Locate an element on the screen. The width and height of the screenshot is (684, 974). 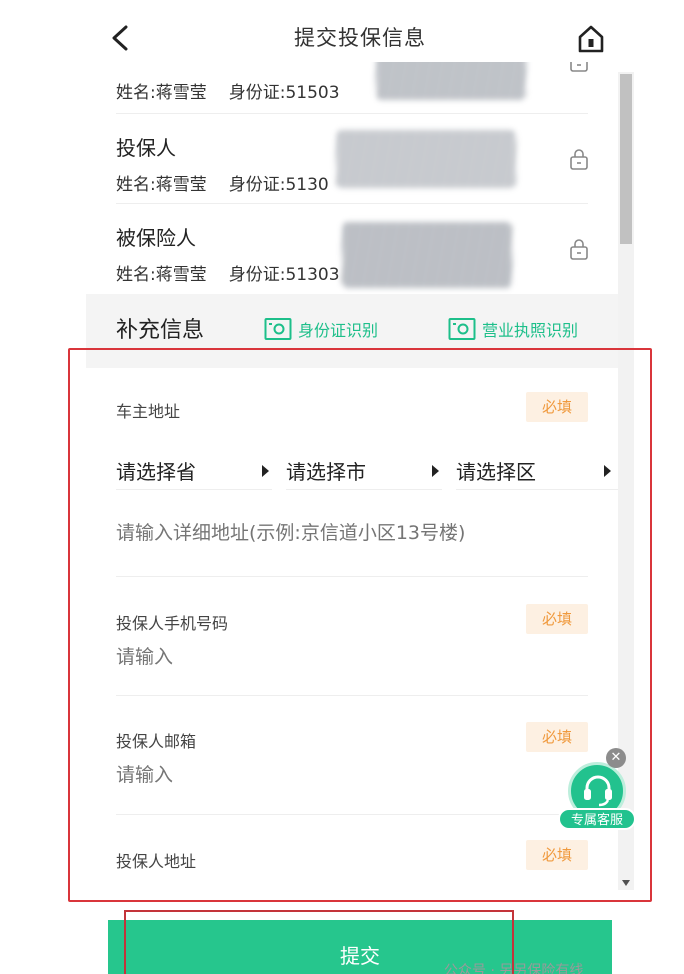
phone-label: 投保人手机号码 is located at coordinates (172, 623).